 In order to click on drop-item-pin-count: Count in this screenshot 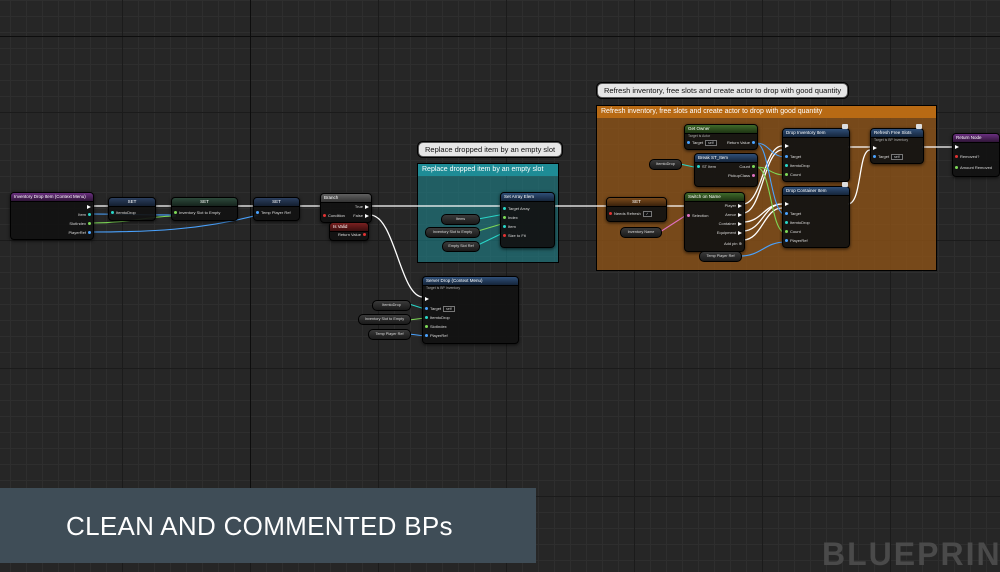, I will do `click(792, 174)`.